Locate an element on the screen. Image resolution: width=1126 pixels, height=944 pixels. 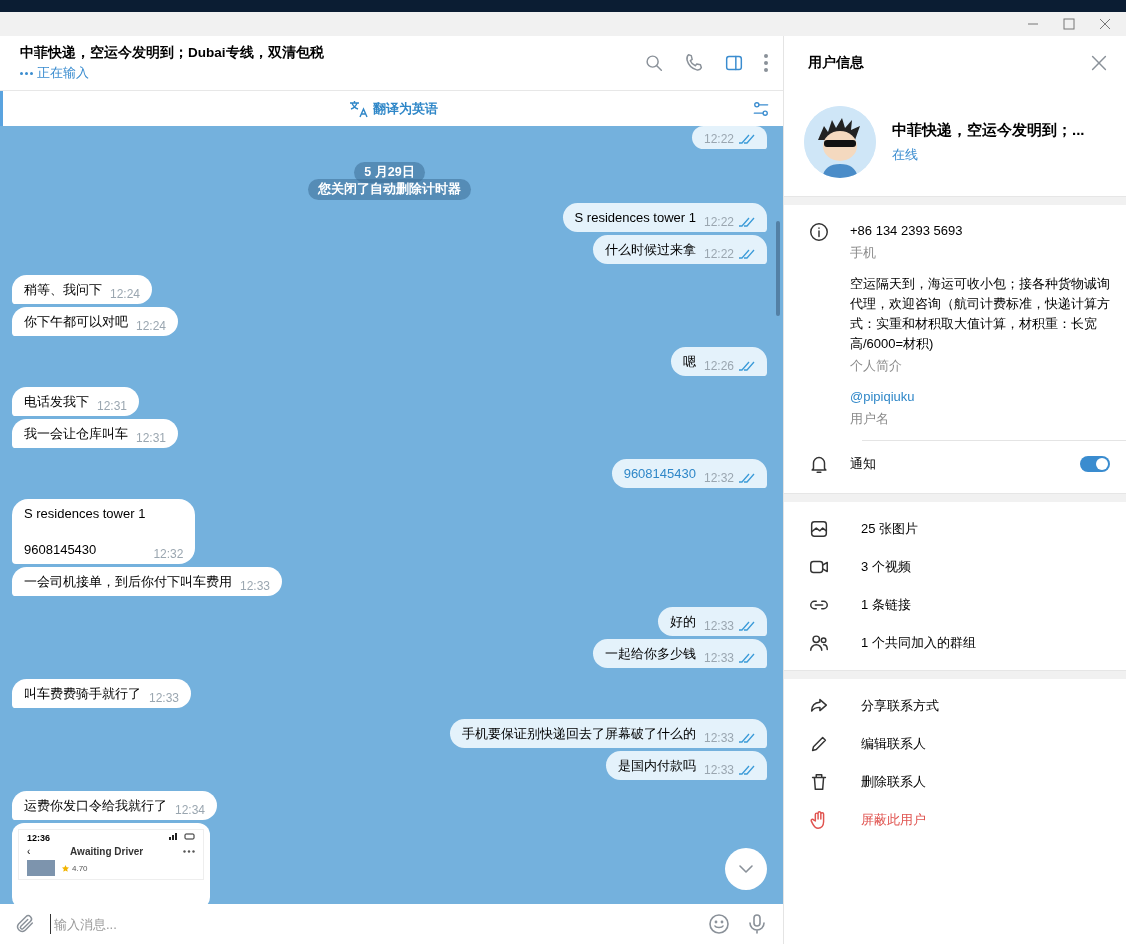
picture-icon is located at coordinates (819, 529).